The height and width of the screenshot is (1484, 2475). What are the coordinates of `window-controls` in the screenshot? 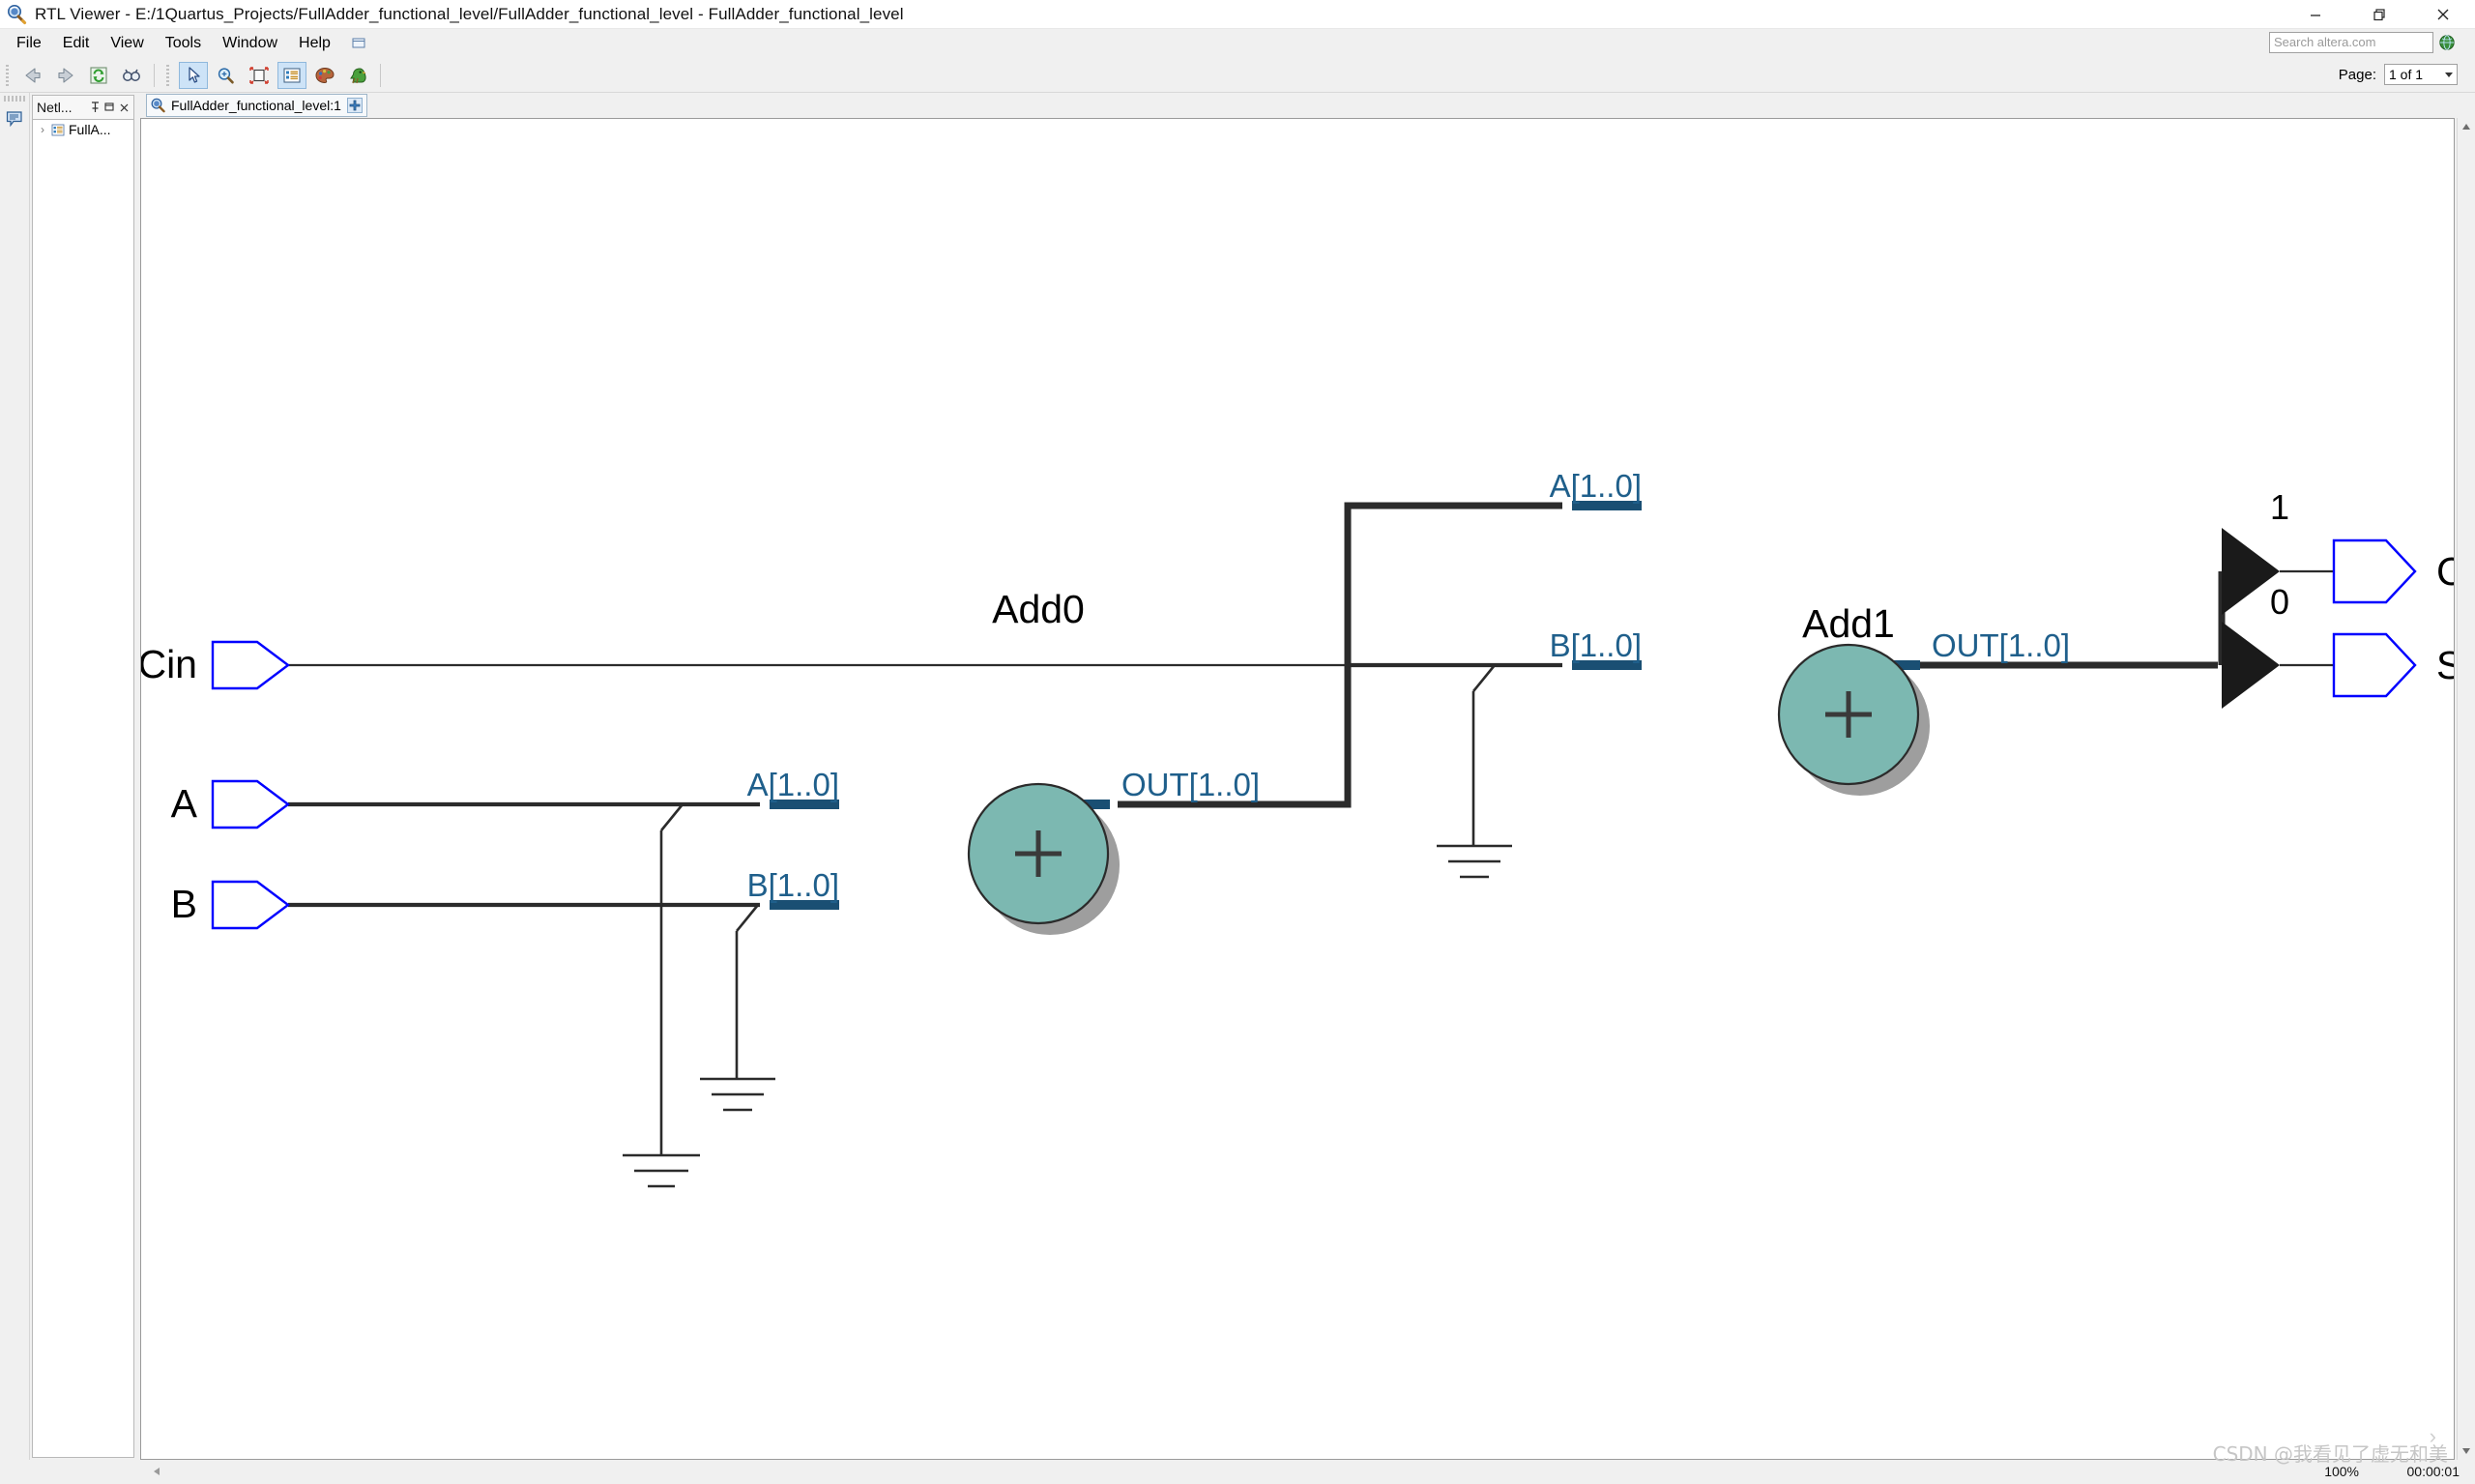 It's located at (2379, 14).